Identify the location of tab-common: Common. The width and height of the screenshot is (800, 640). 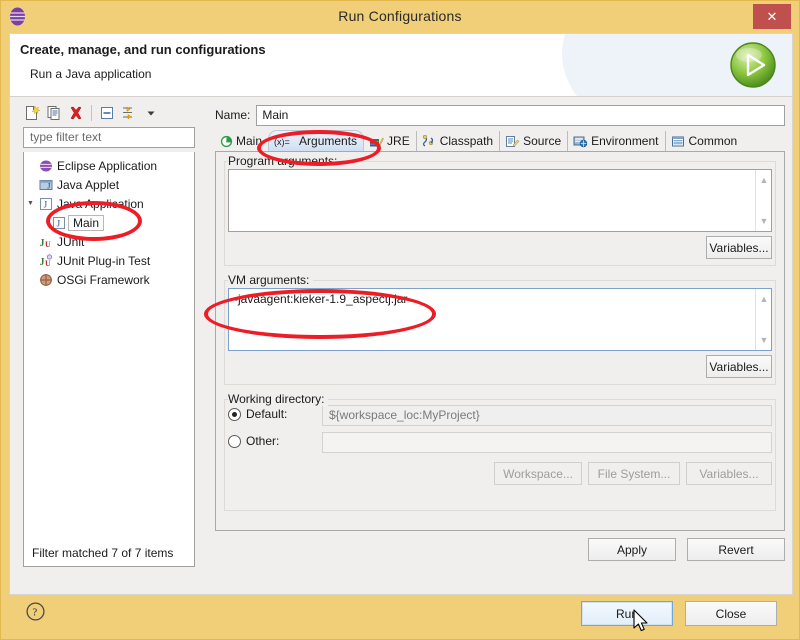
(705, 141).